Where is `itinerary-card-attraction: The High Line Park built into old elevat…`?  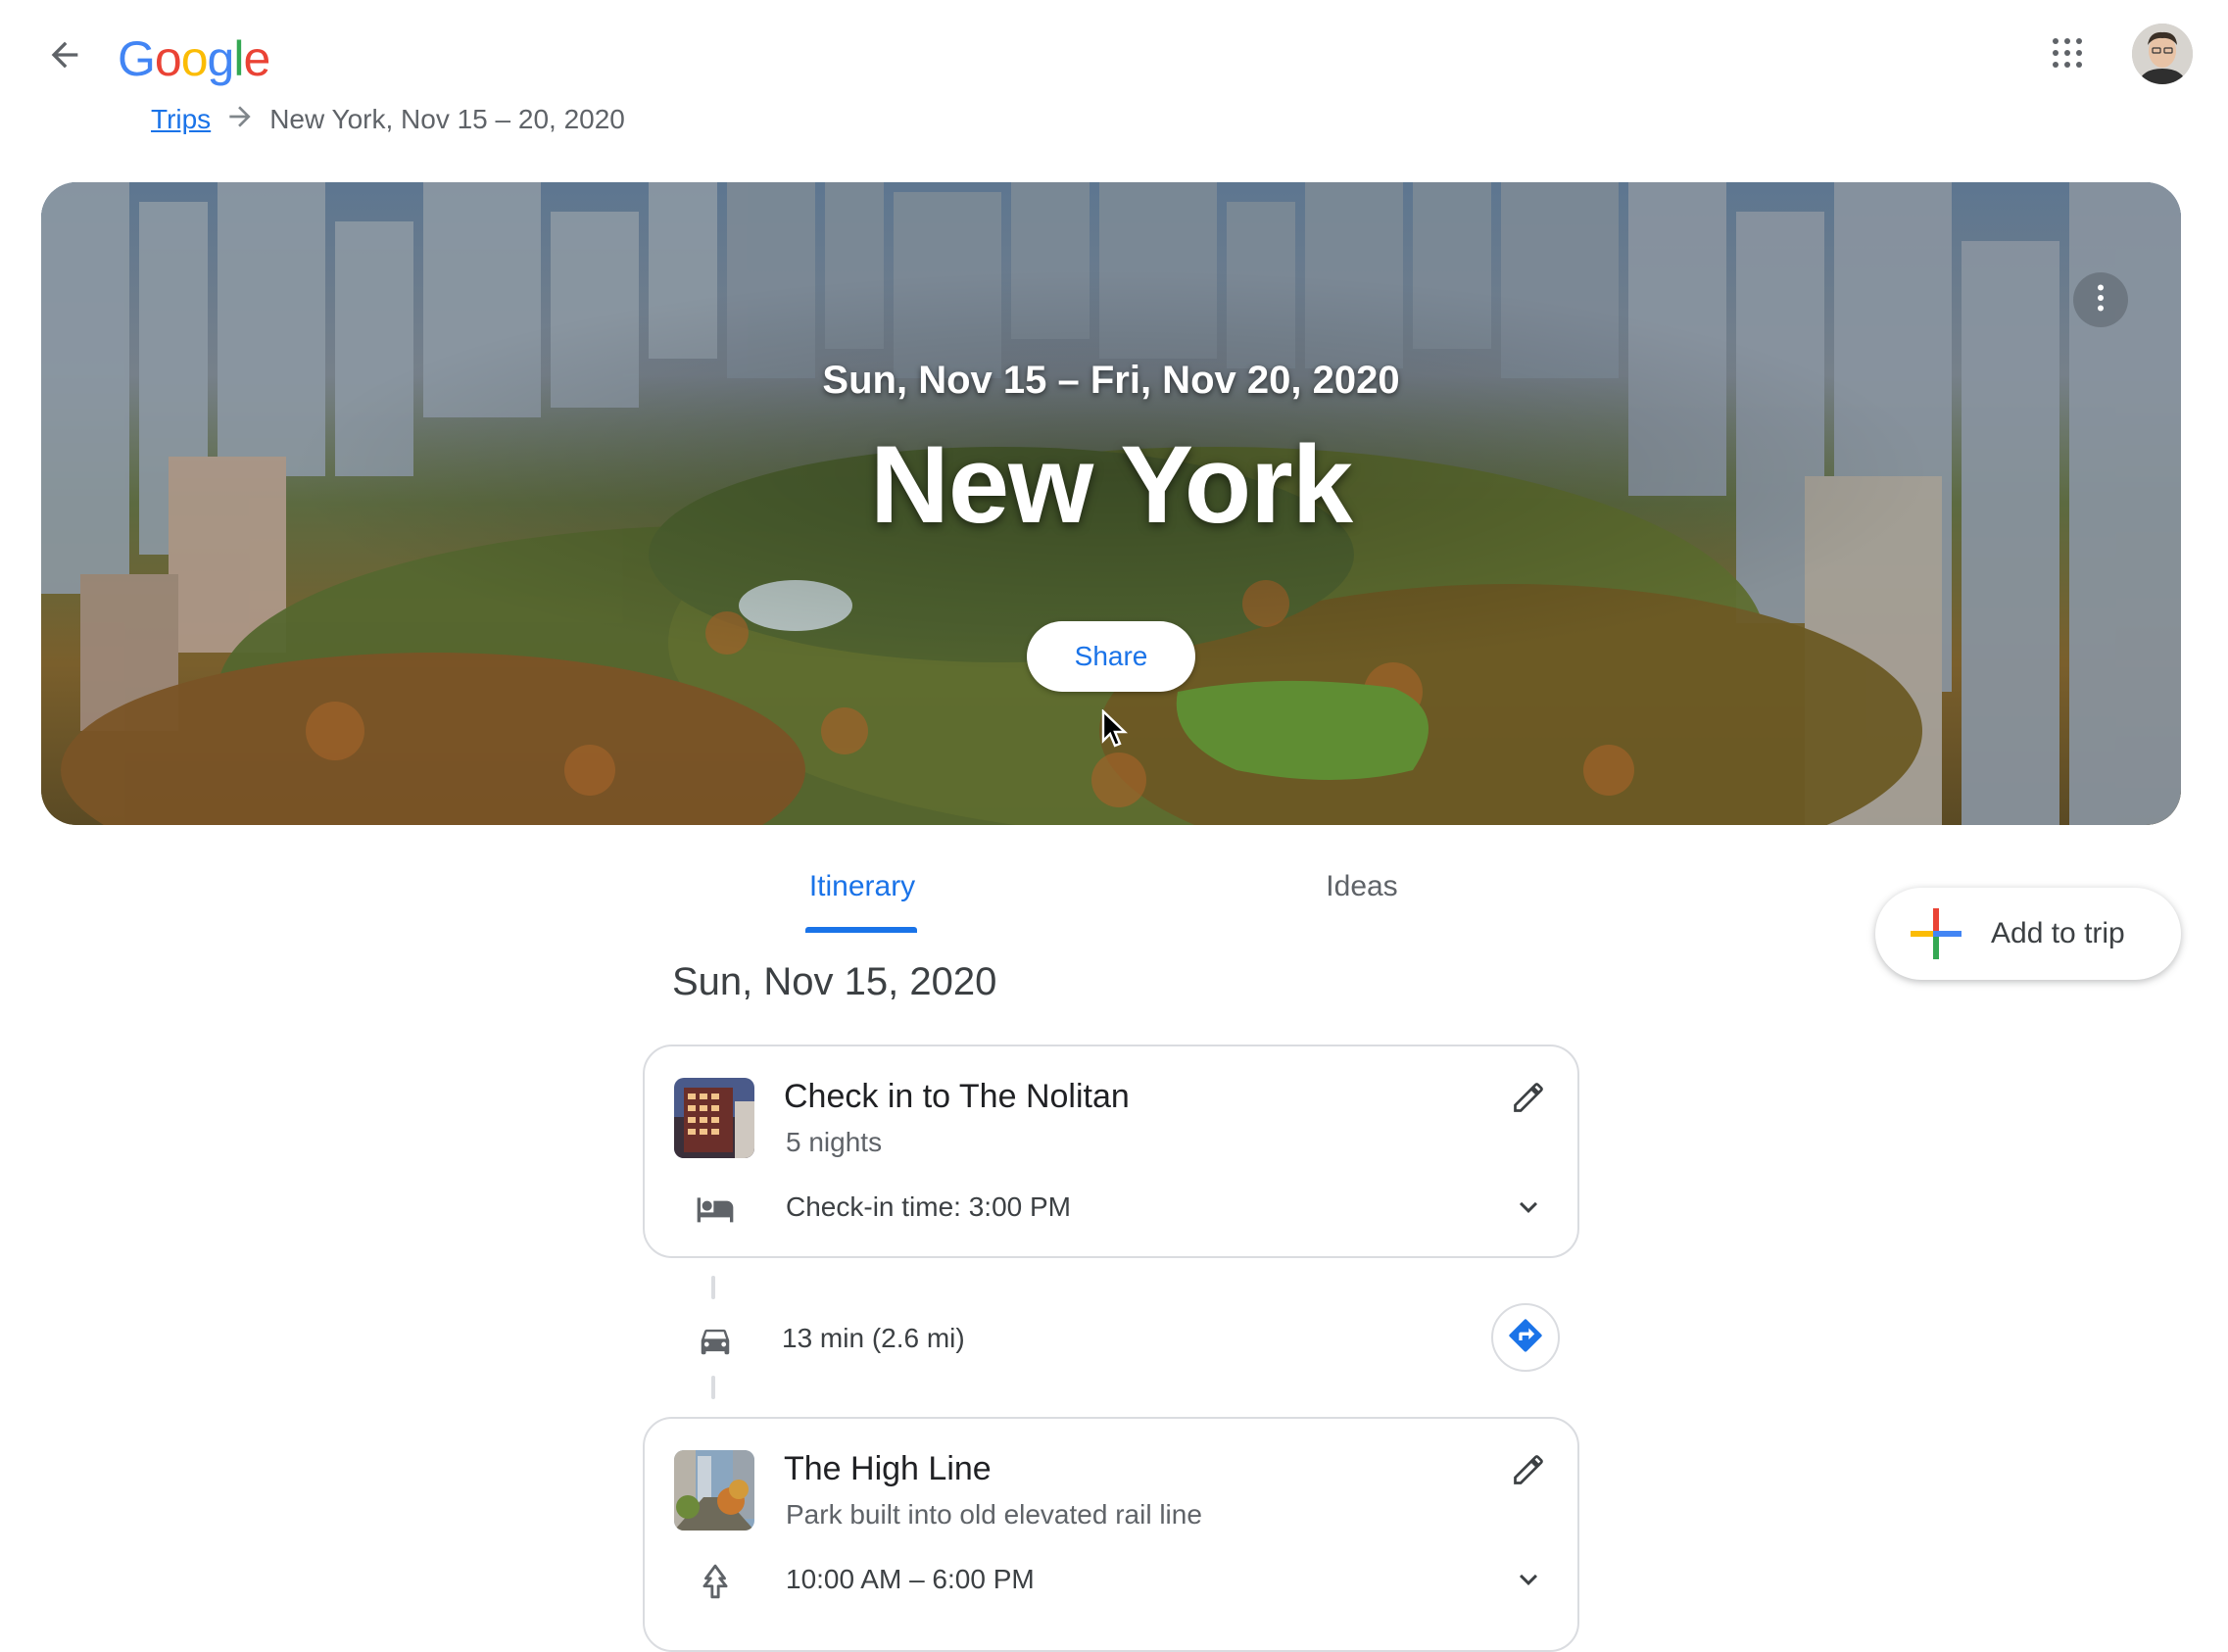 itinerary-card-attraction: The High Line Park built into old elevat… is located at coordinates (1111, 1535).